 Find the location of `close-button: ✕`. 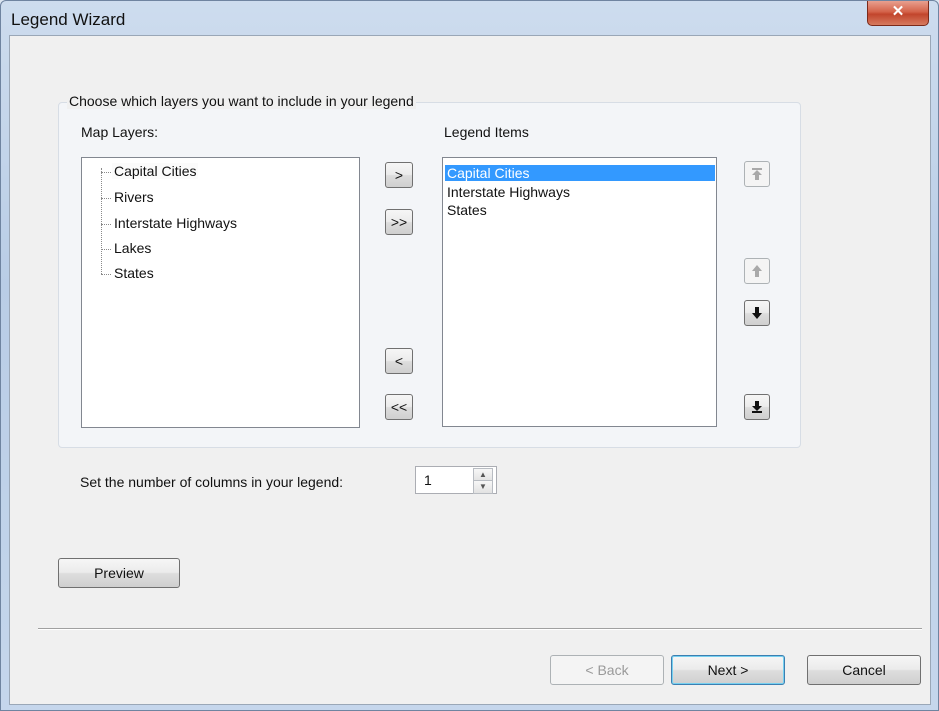

close-button: ✕ is located at coordinates (898, 13).